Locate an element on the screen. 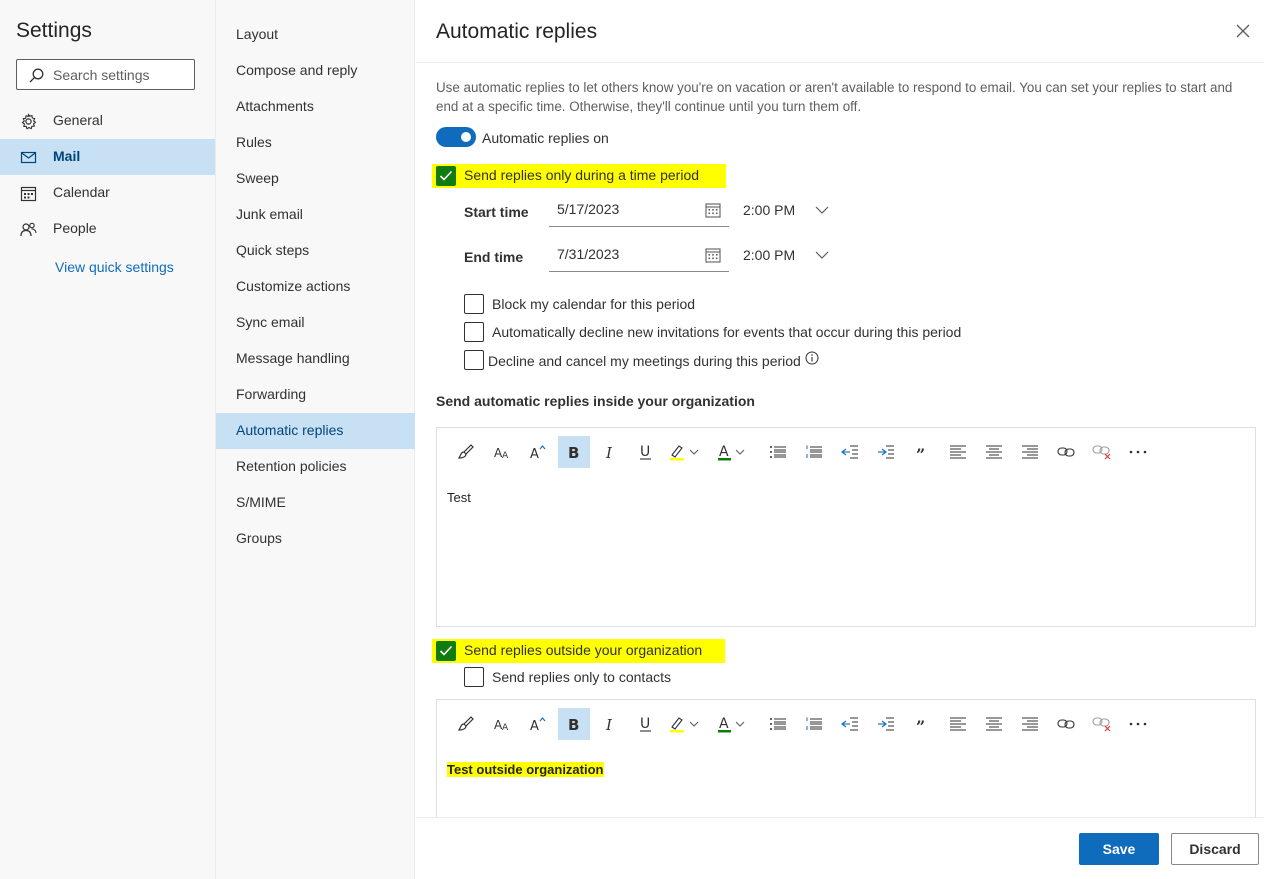 The width and height of the screenshot is (1264, 879). svg-text: B is located at coordinates (573, 452).